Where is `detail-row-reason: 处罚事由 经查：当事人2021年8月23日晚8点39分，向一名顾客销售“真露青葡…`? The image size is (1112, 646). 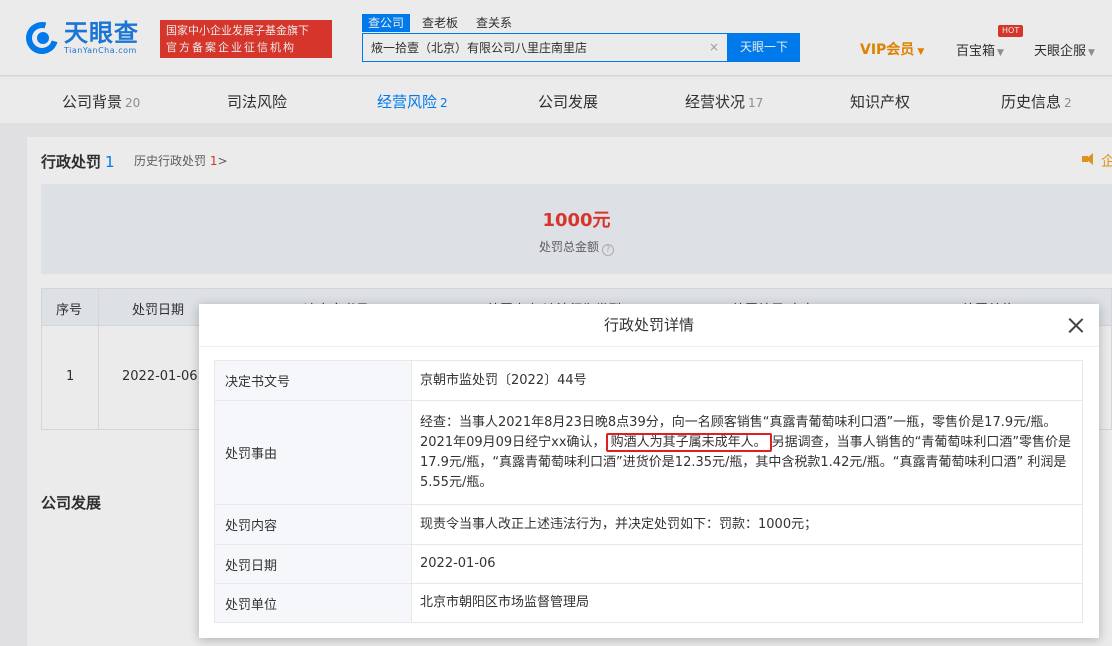
detail-row-reason: 处罚事由 经查：当事人2021年8月23日晚8点39分，向一名顾客销售“真露青葡… is located at coordinates (648, 452).